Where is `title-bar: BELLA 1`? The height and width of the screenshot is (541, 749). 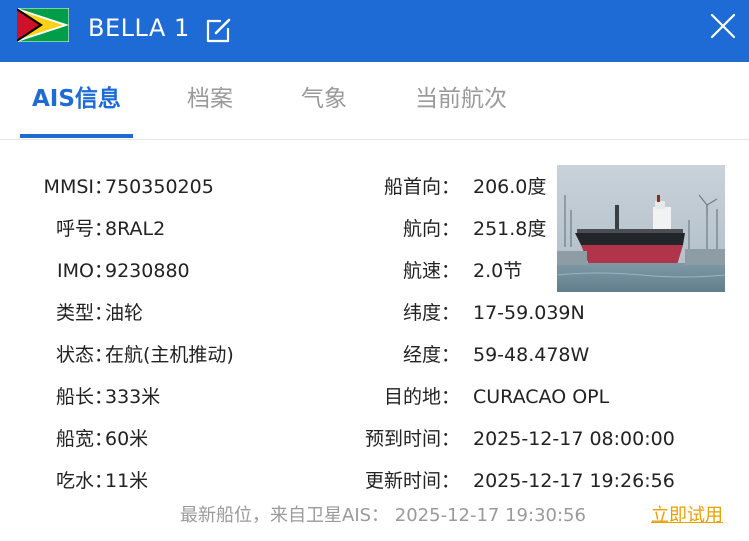
title-bar: BELLA 1 is located at coordinates (374, 31).